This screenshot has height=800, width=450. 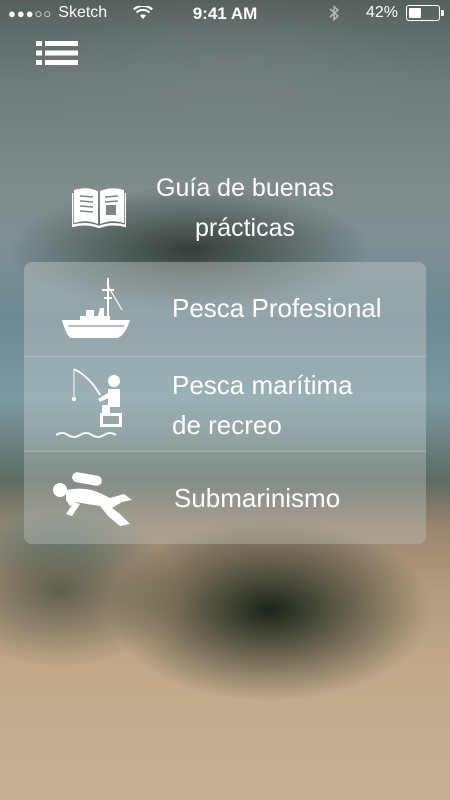 I want to click on title-line-1: Guía de buenas, so click(x=245, y=188).